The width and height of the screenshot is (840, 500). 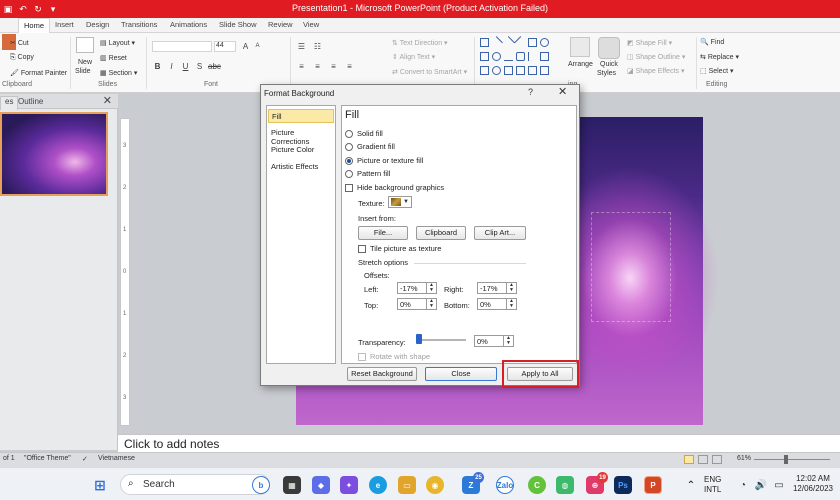 What do you see at coordinates (301, 167) in the screenshot?
I see `nav-artistic-effects: Artistic Effects` at bounding box center [301, 167].